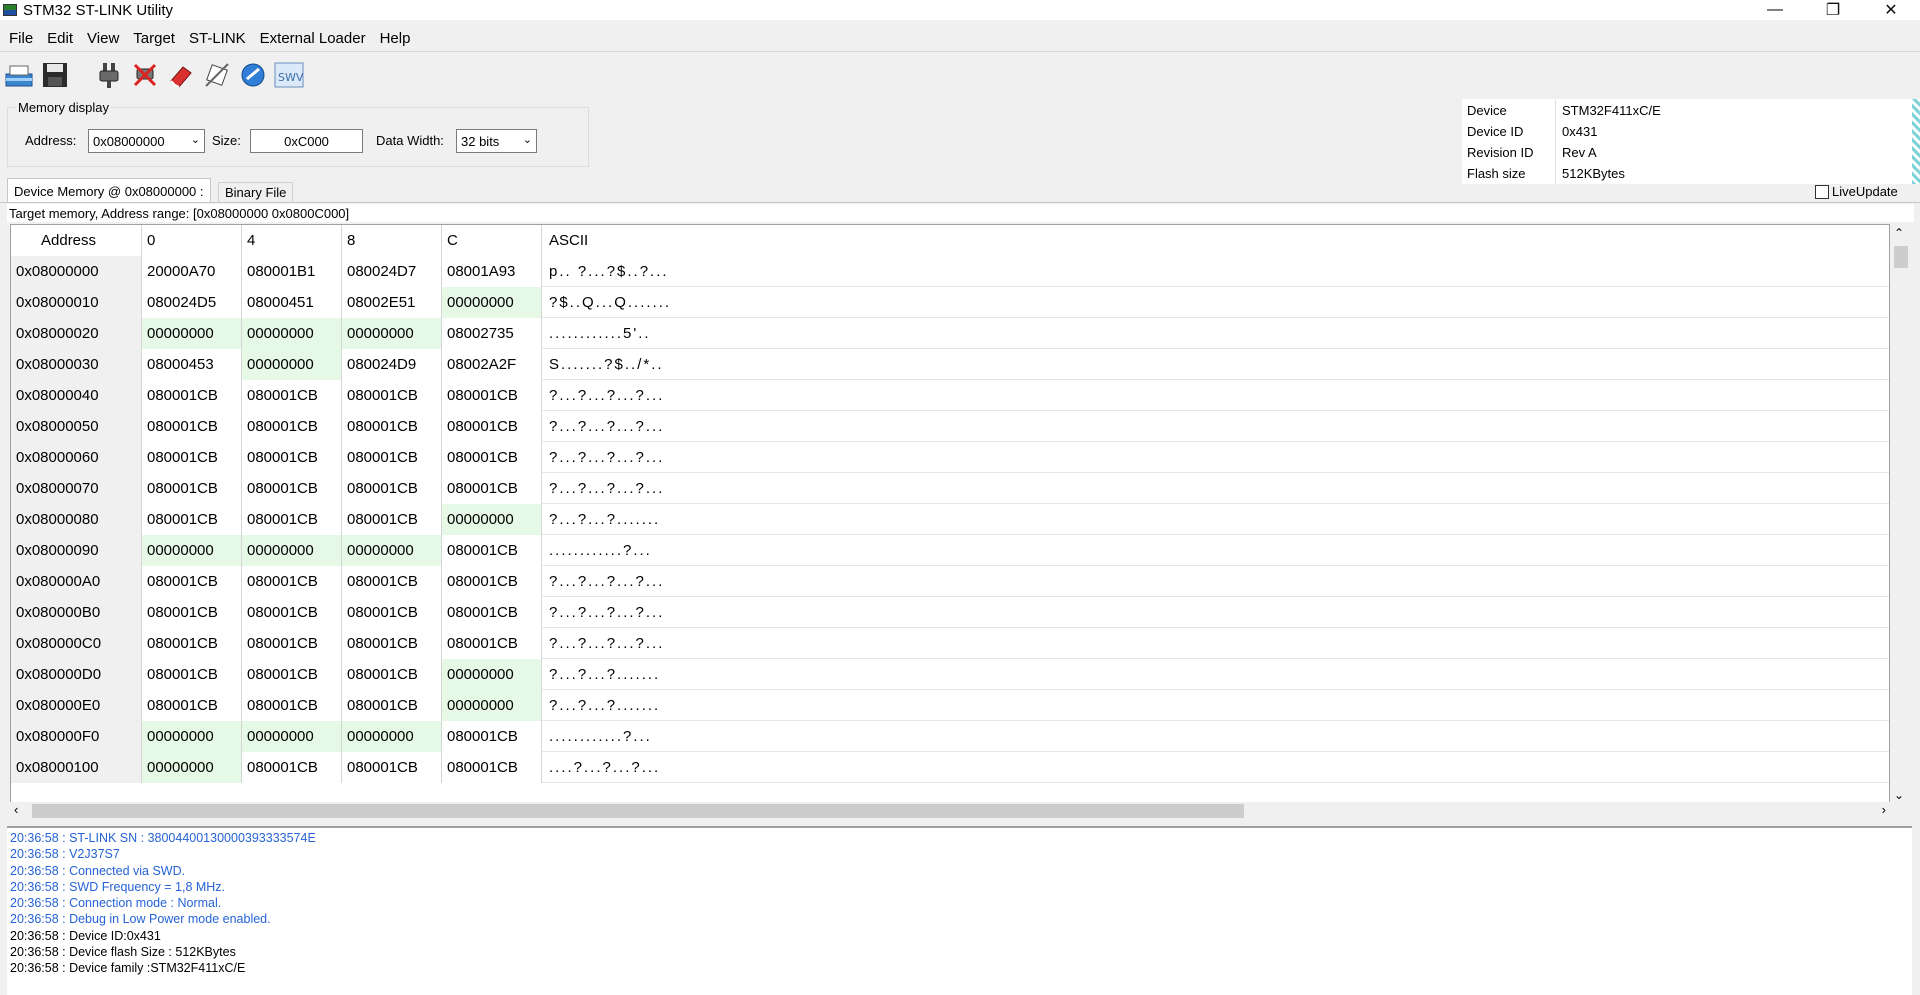 The width and height of the screenshot is (1920, 995). What do you see at coordinates (392, 271) in the screenshot?
I see `memory-word-cell: 080024D7` at bounding box center [392, 271].